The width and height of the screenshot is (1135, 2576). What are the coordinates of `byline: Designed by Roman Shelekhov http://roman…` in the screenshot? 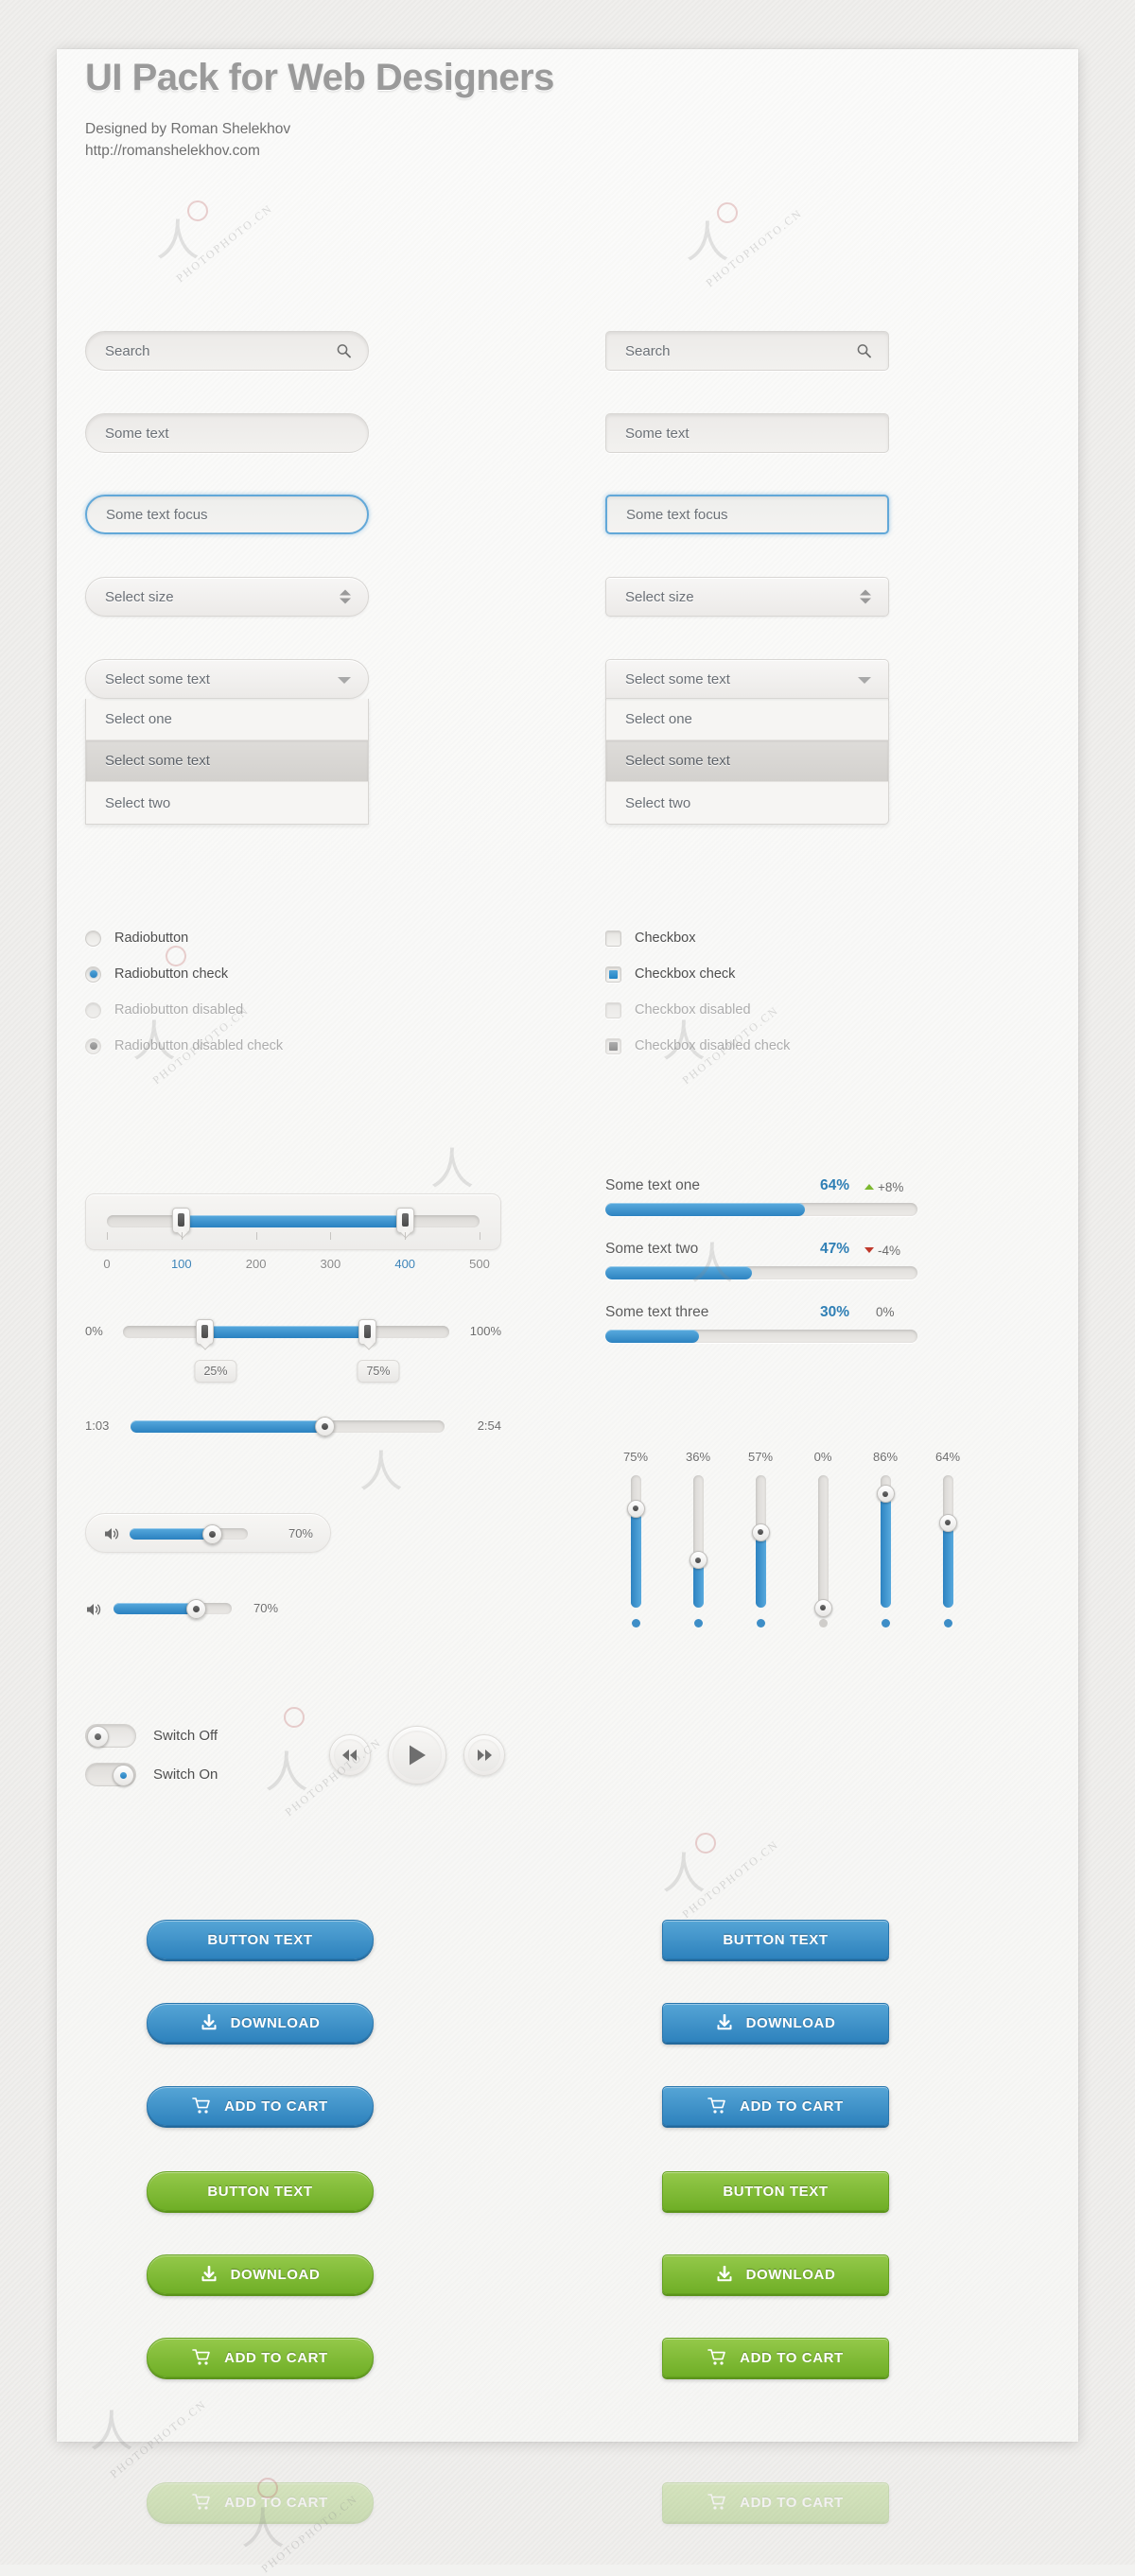 It's located at (319, 140).